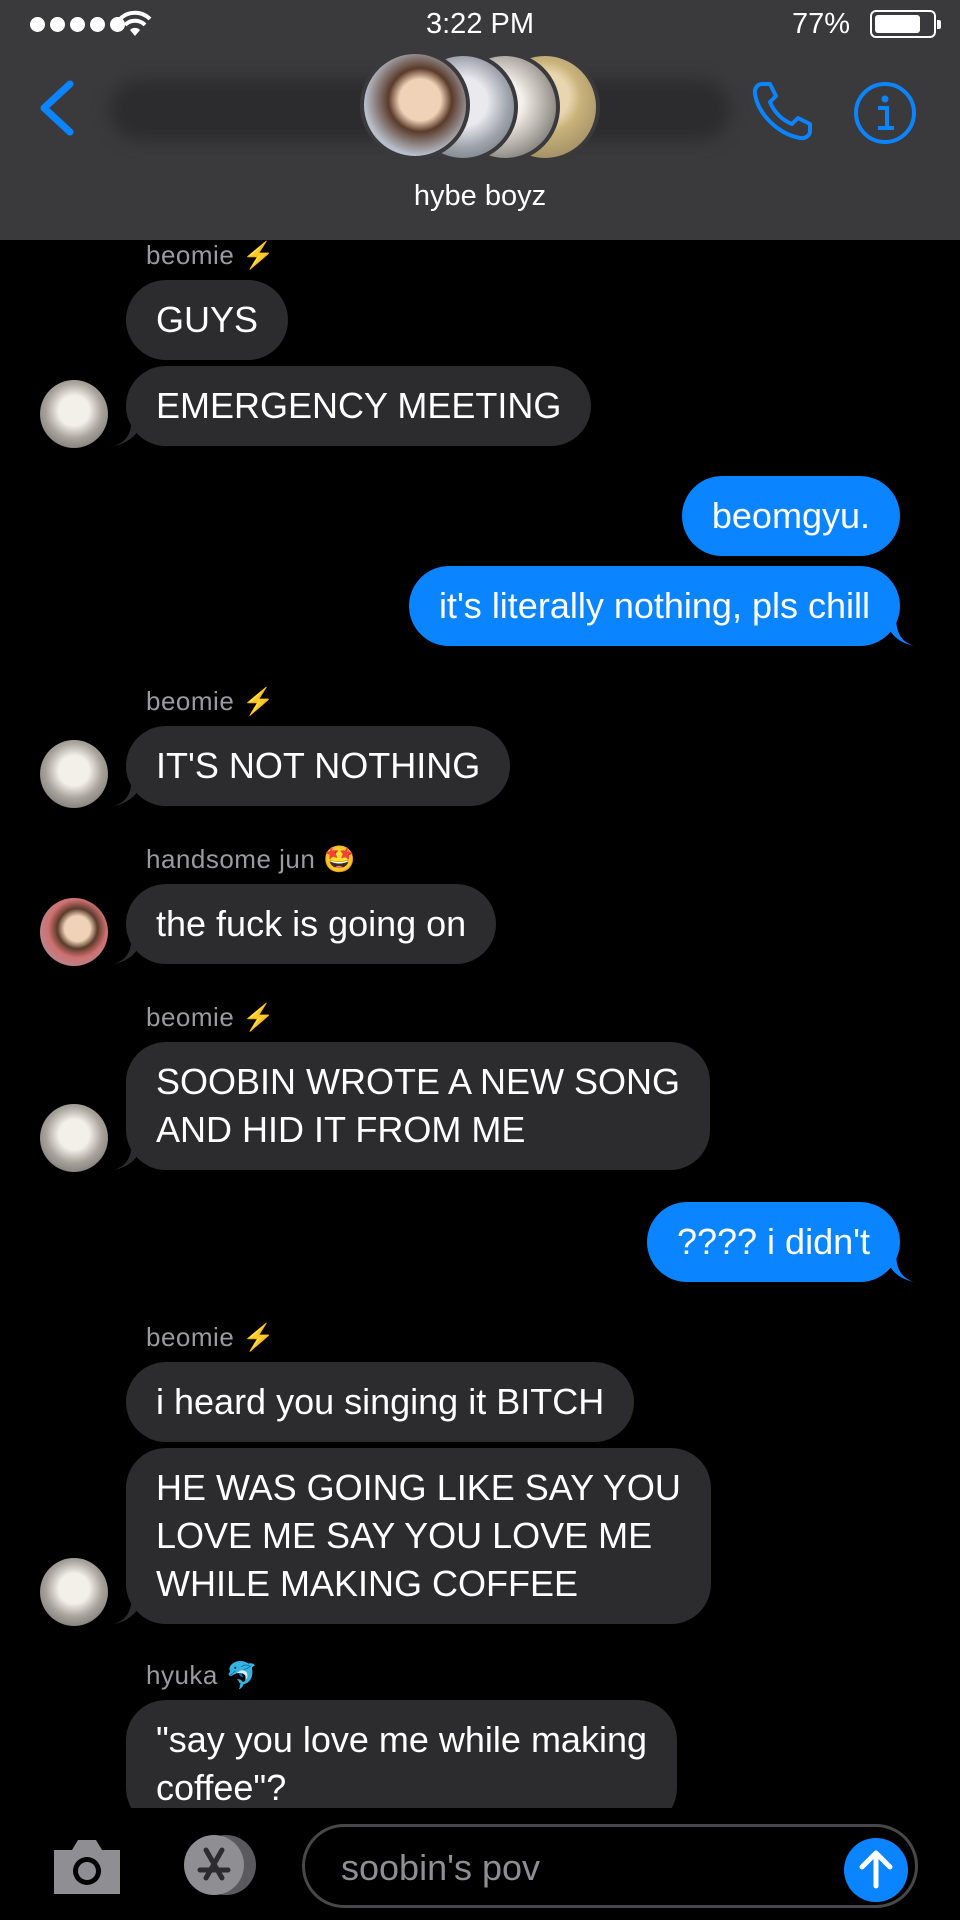 The image size is (960, 1920). What do you see at coordinates (480, 196) in the screenshot?
I see `group-name: hybe boyz` at bounding box center [480, 196].